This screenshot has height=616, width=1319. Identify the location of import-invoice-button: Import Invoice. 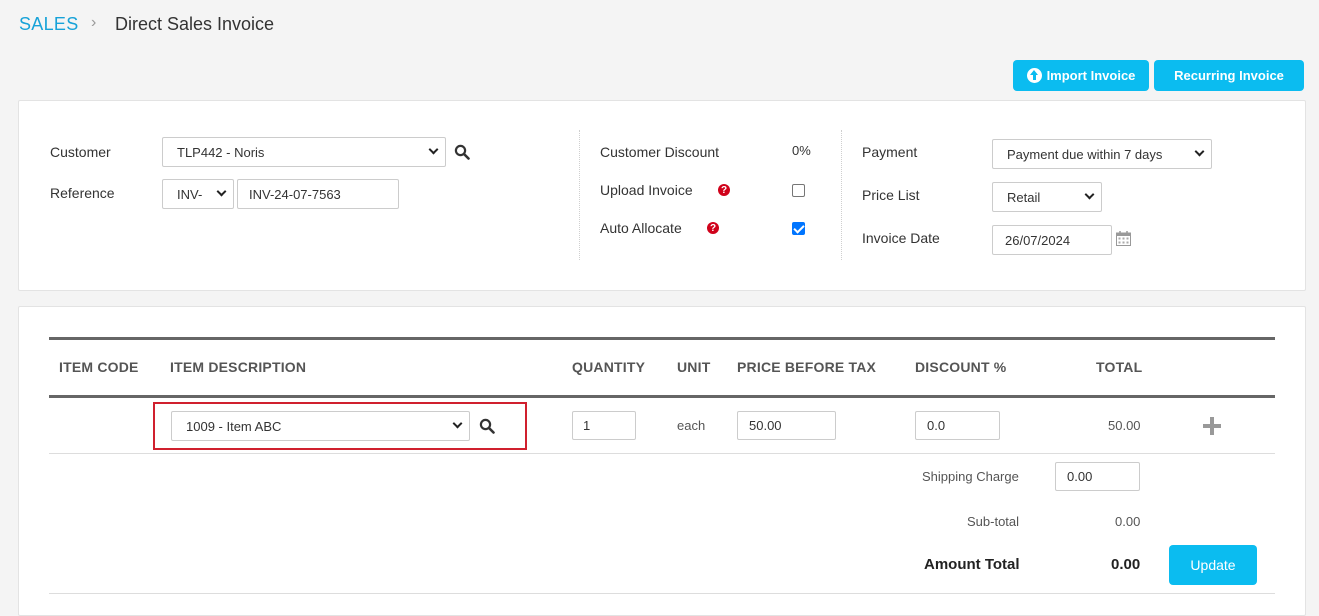
(1081, 75).